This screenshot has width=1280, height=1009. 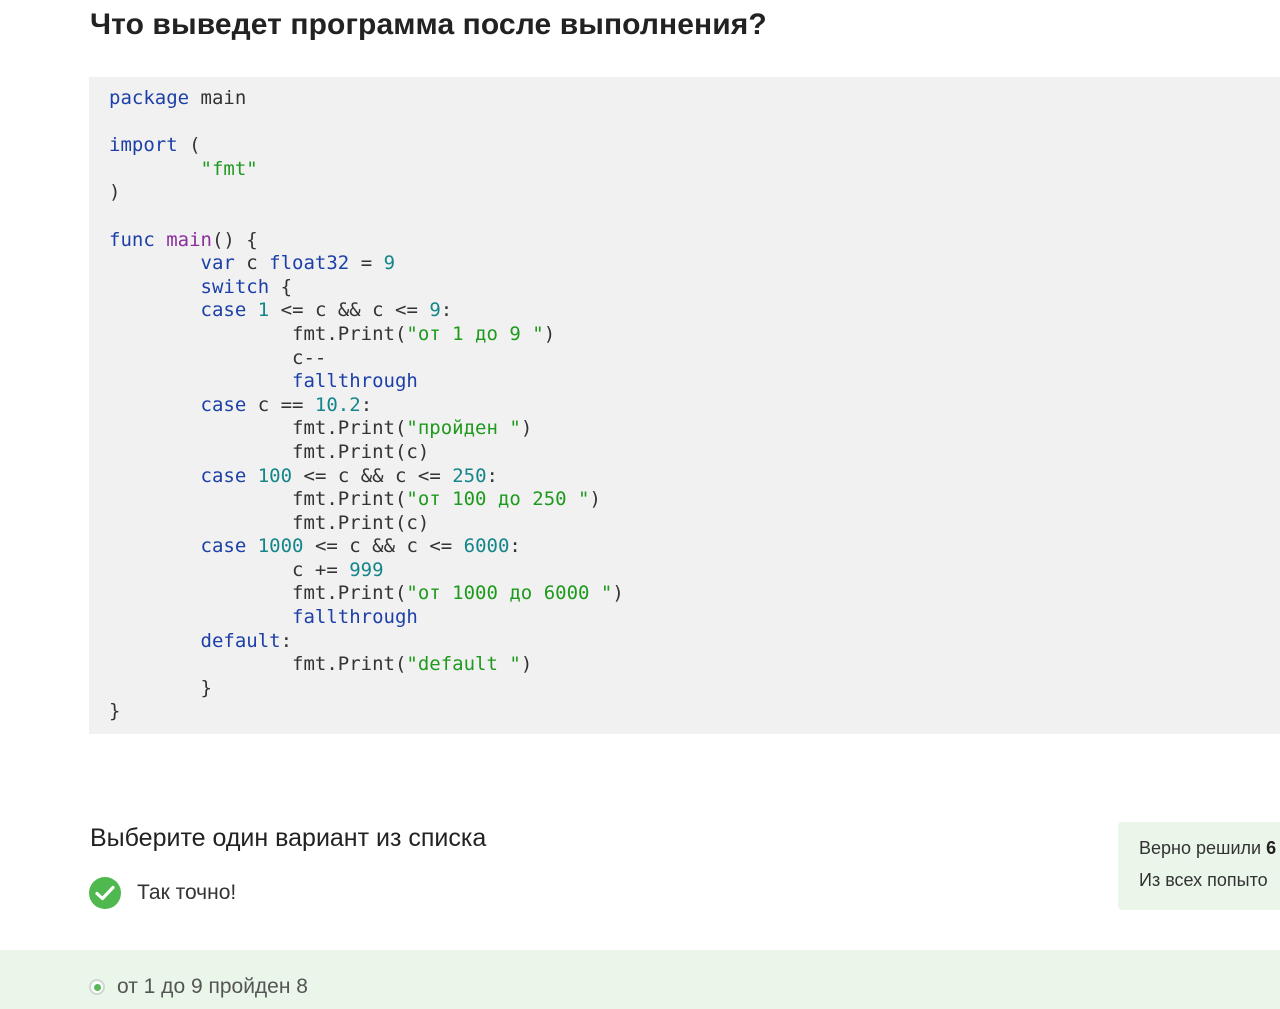 What do you see at coordinates (321, 569) in the screenshot?
I see `code-token: c +=` at bounding box center [321, 569].